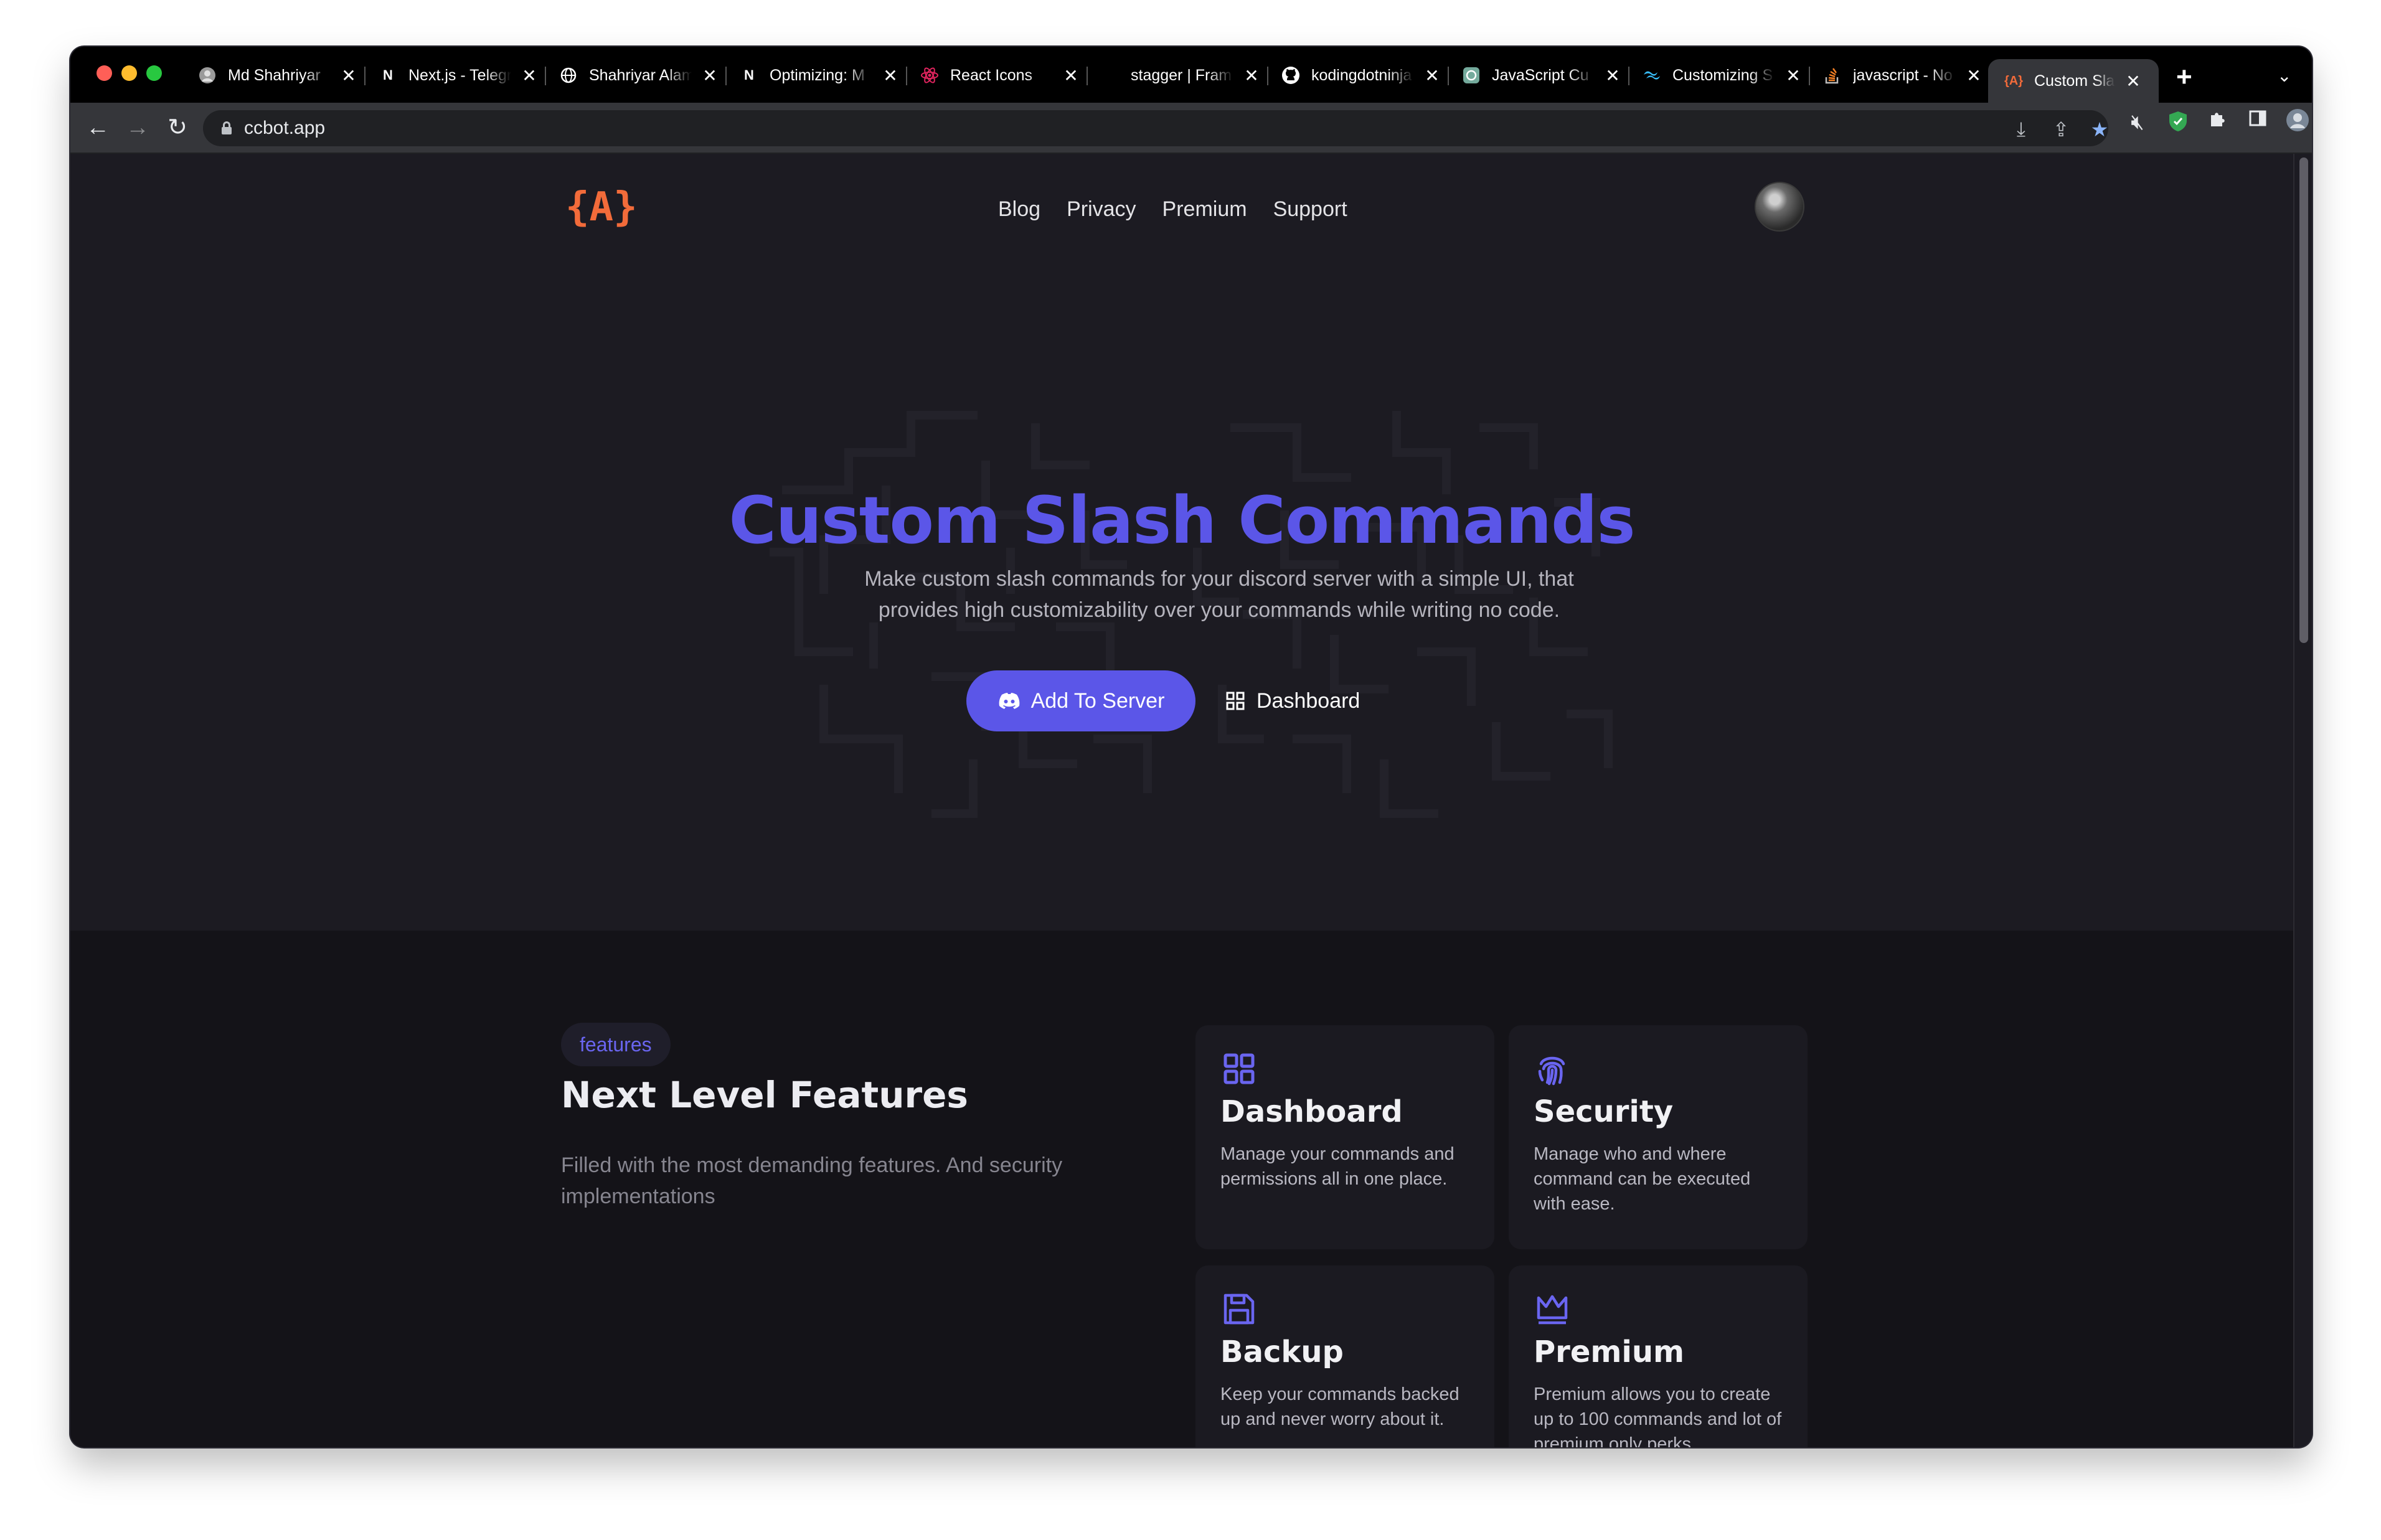 The width and height of the screenshot is (2381, 1540). What do you see at coordinates (2303, 400) in the screenshot?
I see `scrollbar-thumb` at bounding box center [2303, 400].